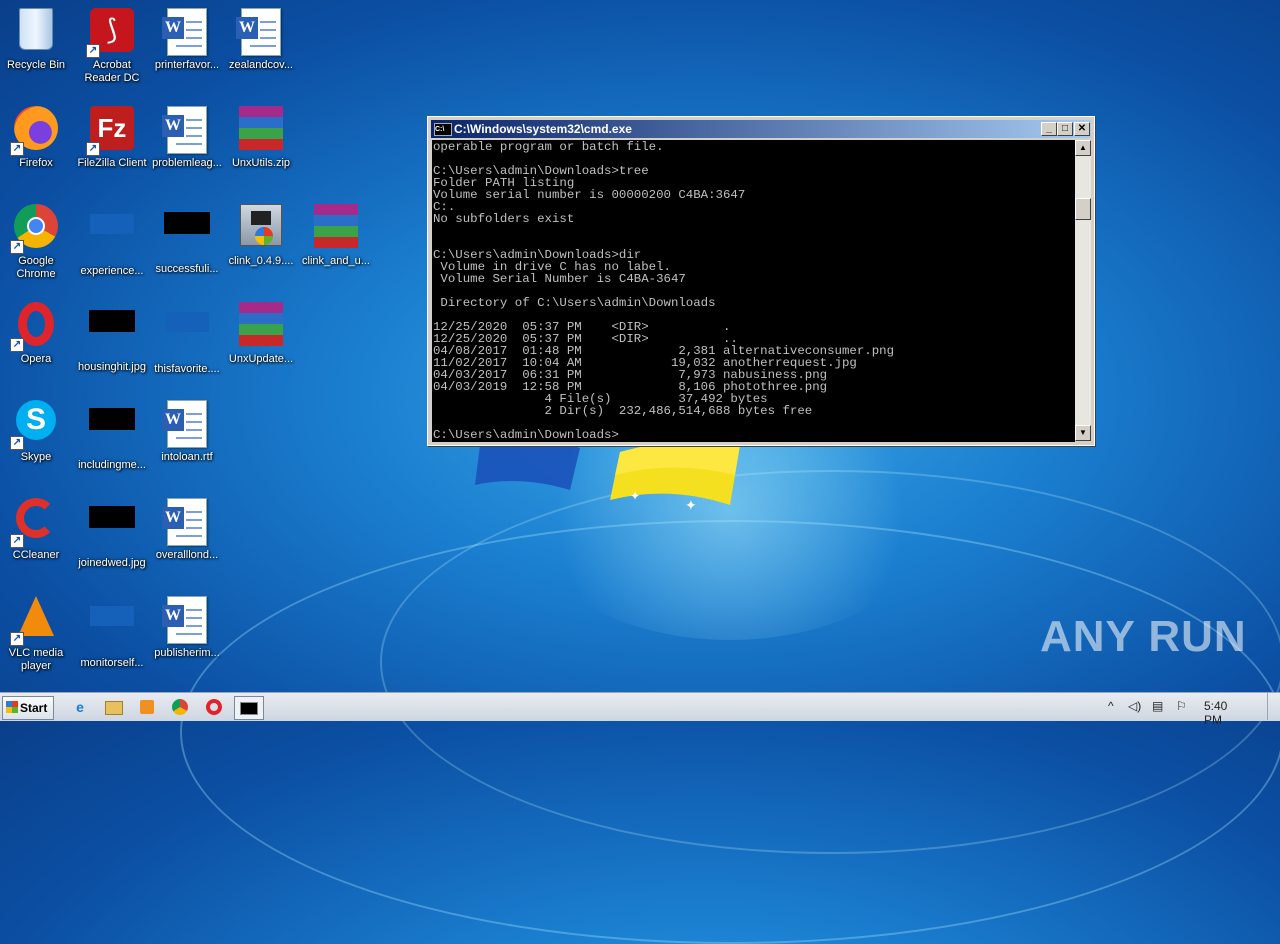  What do you see at coordinates (1111, 706) in the screenshot?
I see `tray-expand-icon: ^` at bounding box center [1111, 706].